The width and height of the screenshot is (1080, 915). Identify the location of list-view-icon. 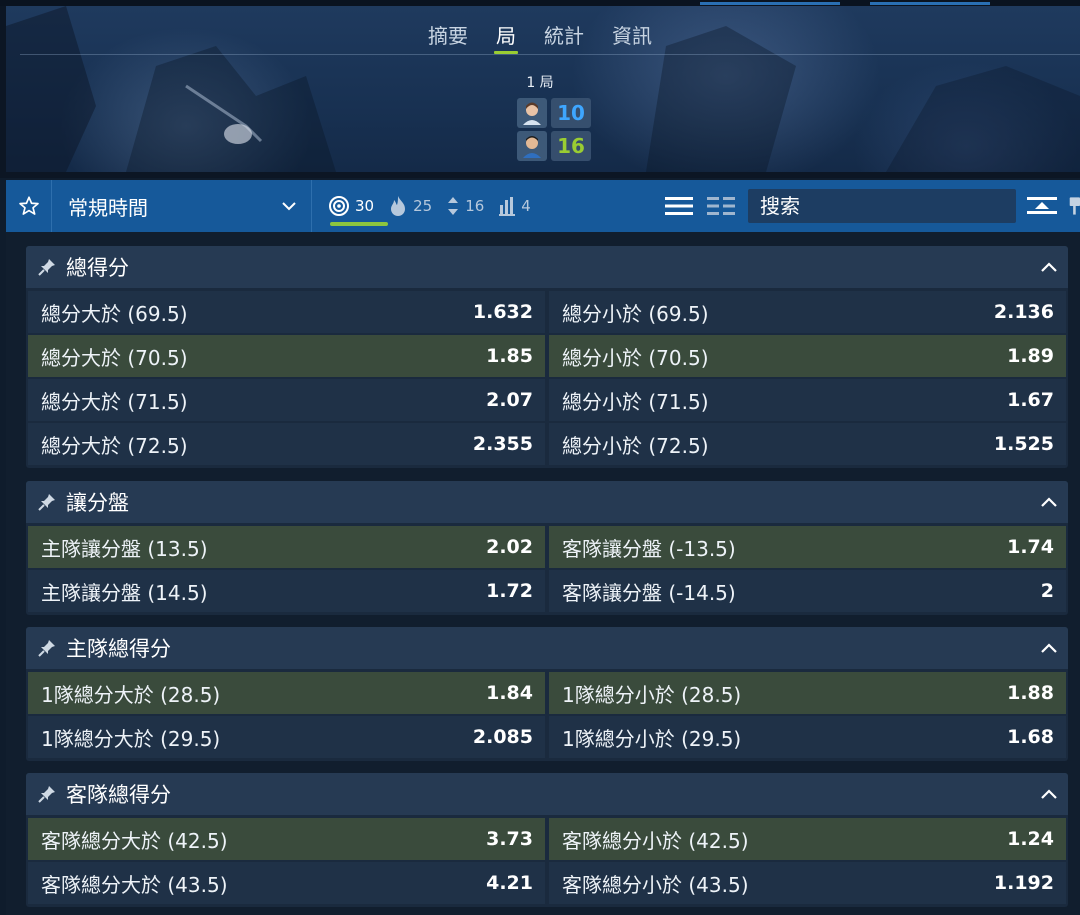
(679, 206).